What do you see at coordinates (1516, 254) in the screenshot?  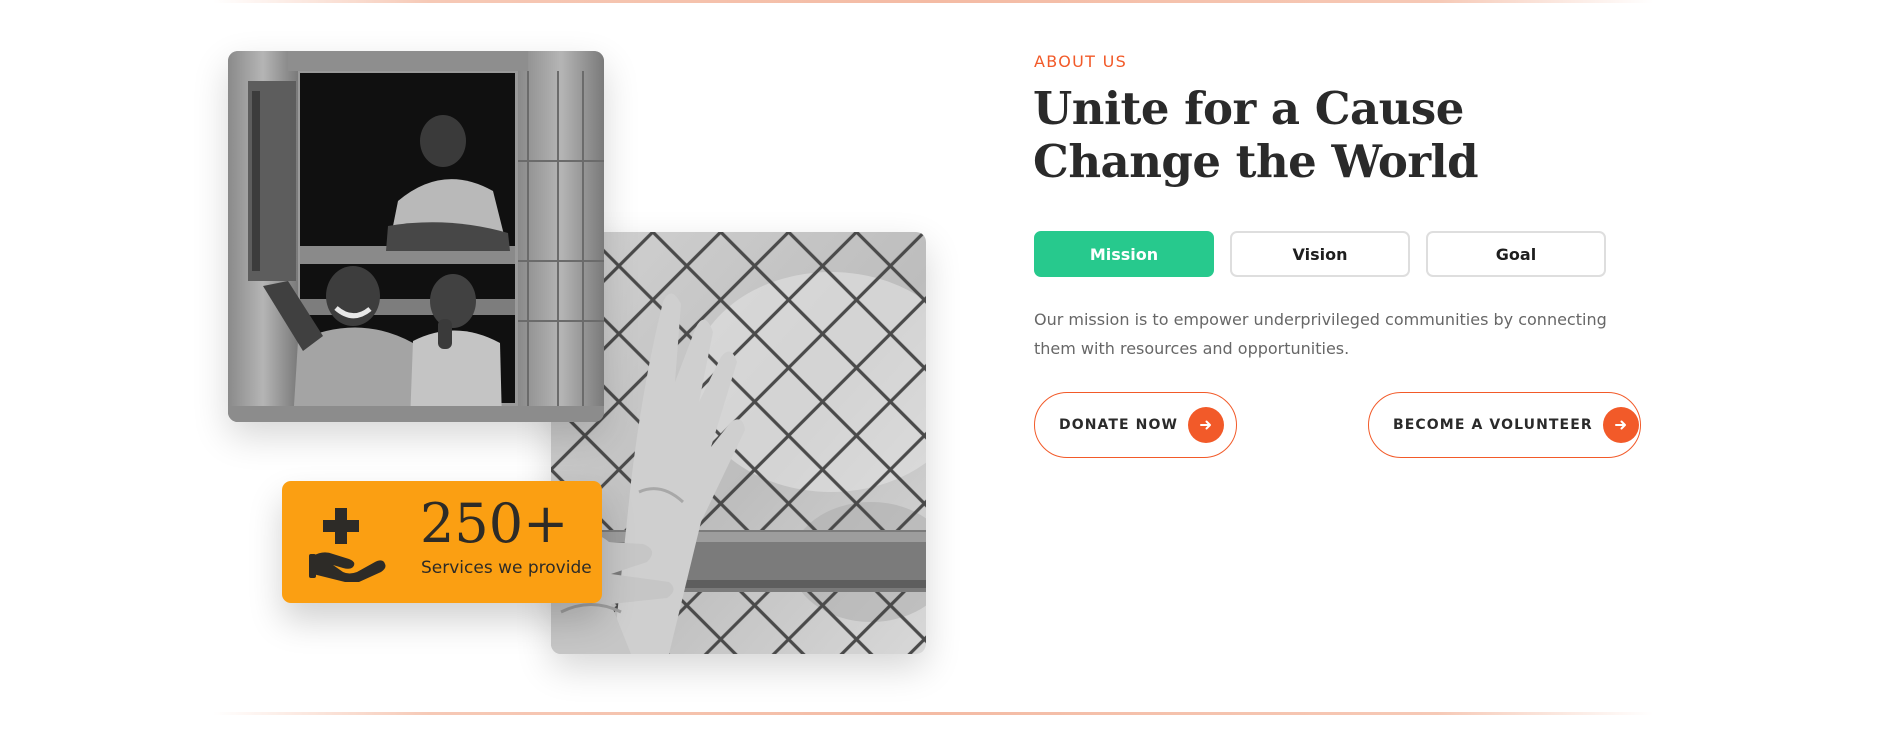 I see `tab-goal: Goal` at bounding box center [1516, 254].